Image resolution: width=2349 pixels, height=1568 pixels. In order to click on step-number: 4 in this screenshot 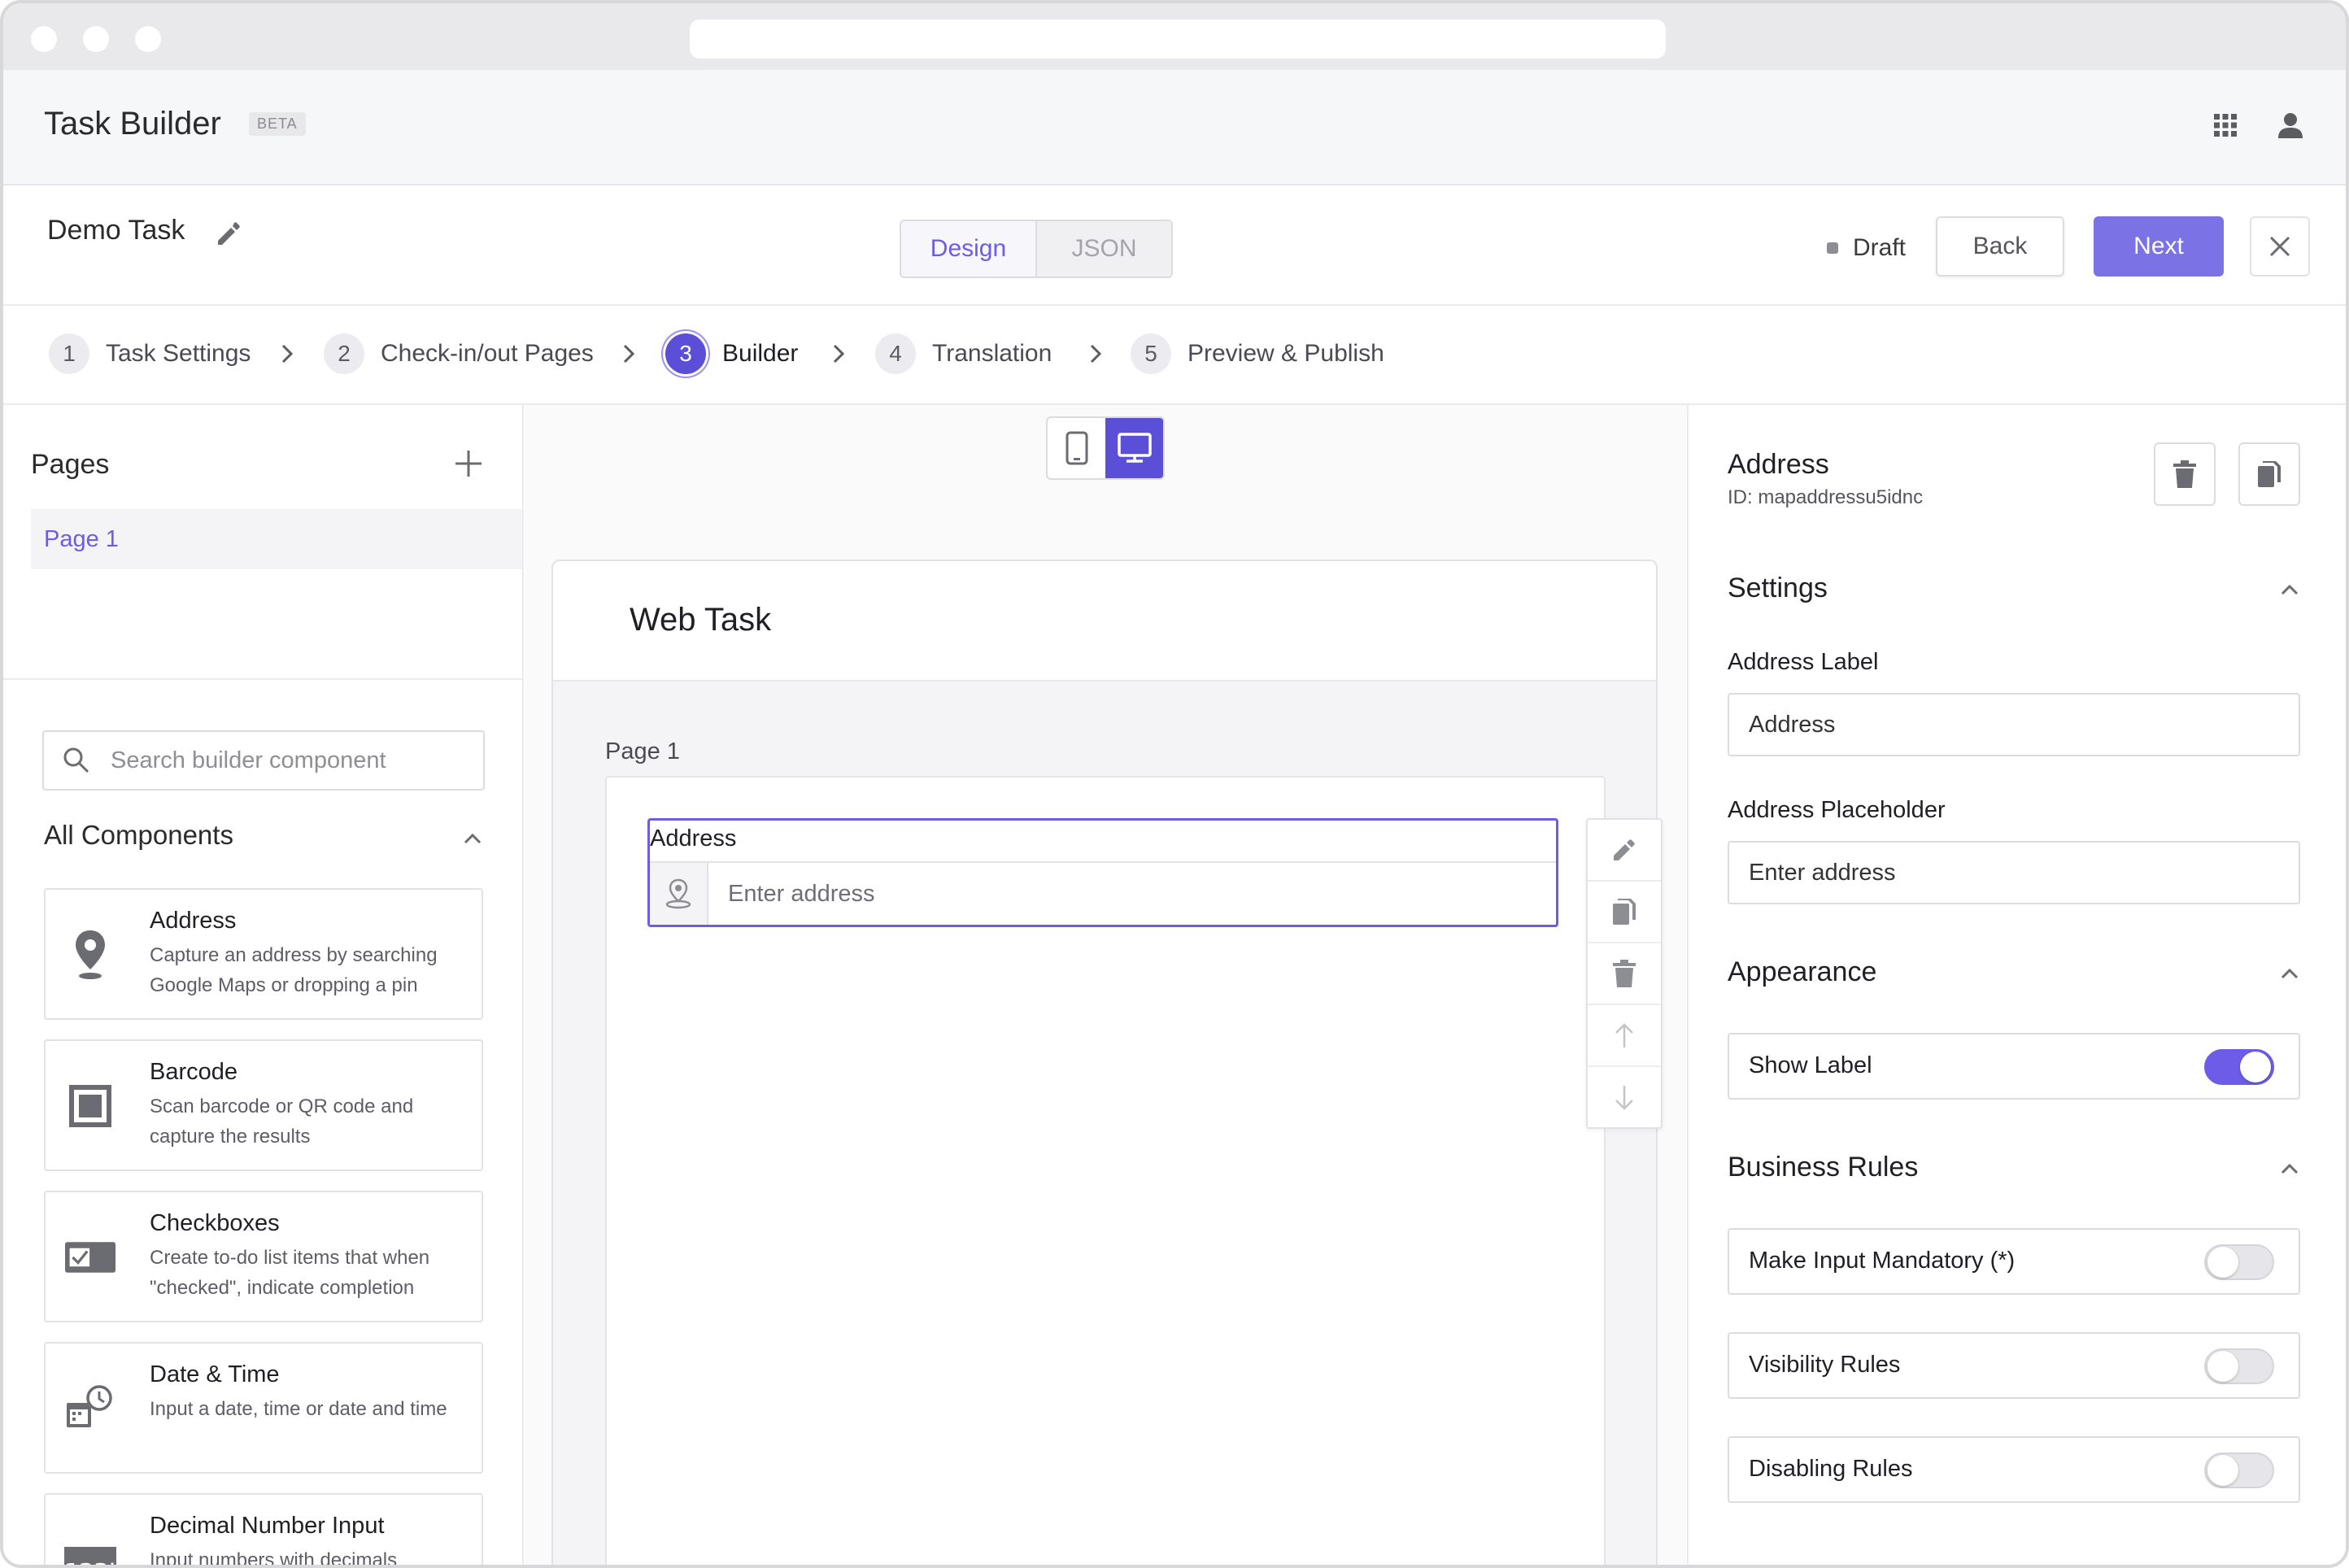, I will do `click(895, 353)`.